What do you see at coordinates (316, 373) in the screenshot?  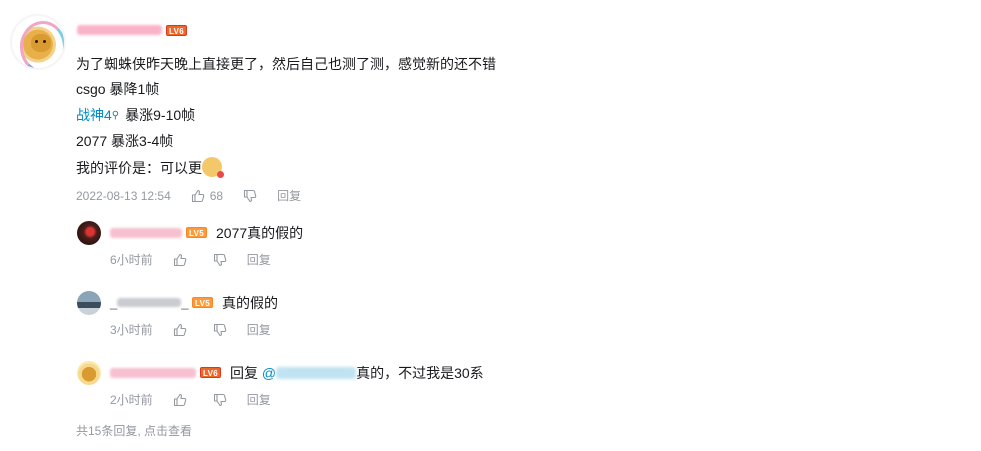 I see `mention-redacted` at bounding box center [316, 373].